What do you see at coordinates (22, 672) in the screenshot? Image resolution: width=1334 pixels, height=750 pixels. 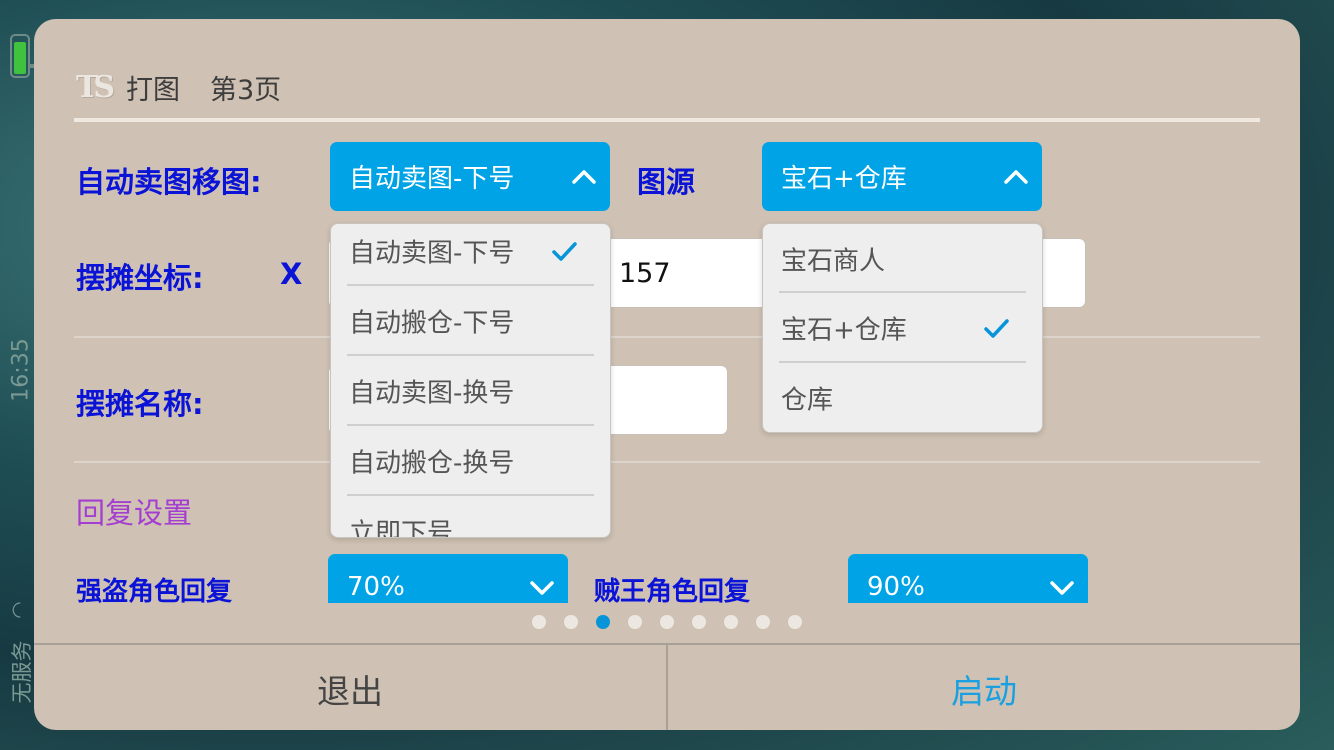 I see `carrier-status: 无服务` at bounding box center [22, 672].